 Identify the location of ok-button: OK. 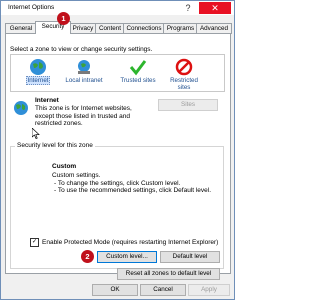
(115, 290).